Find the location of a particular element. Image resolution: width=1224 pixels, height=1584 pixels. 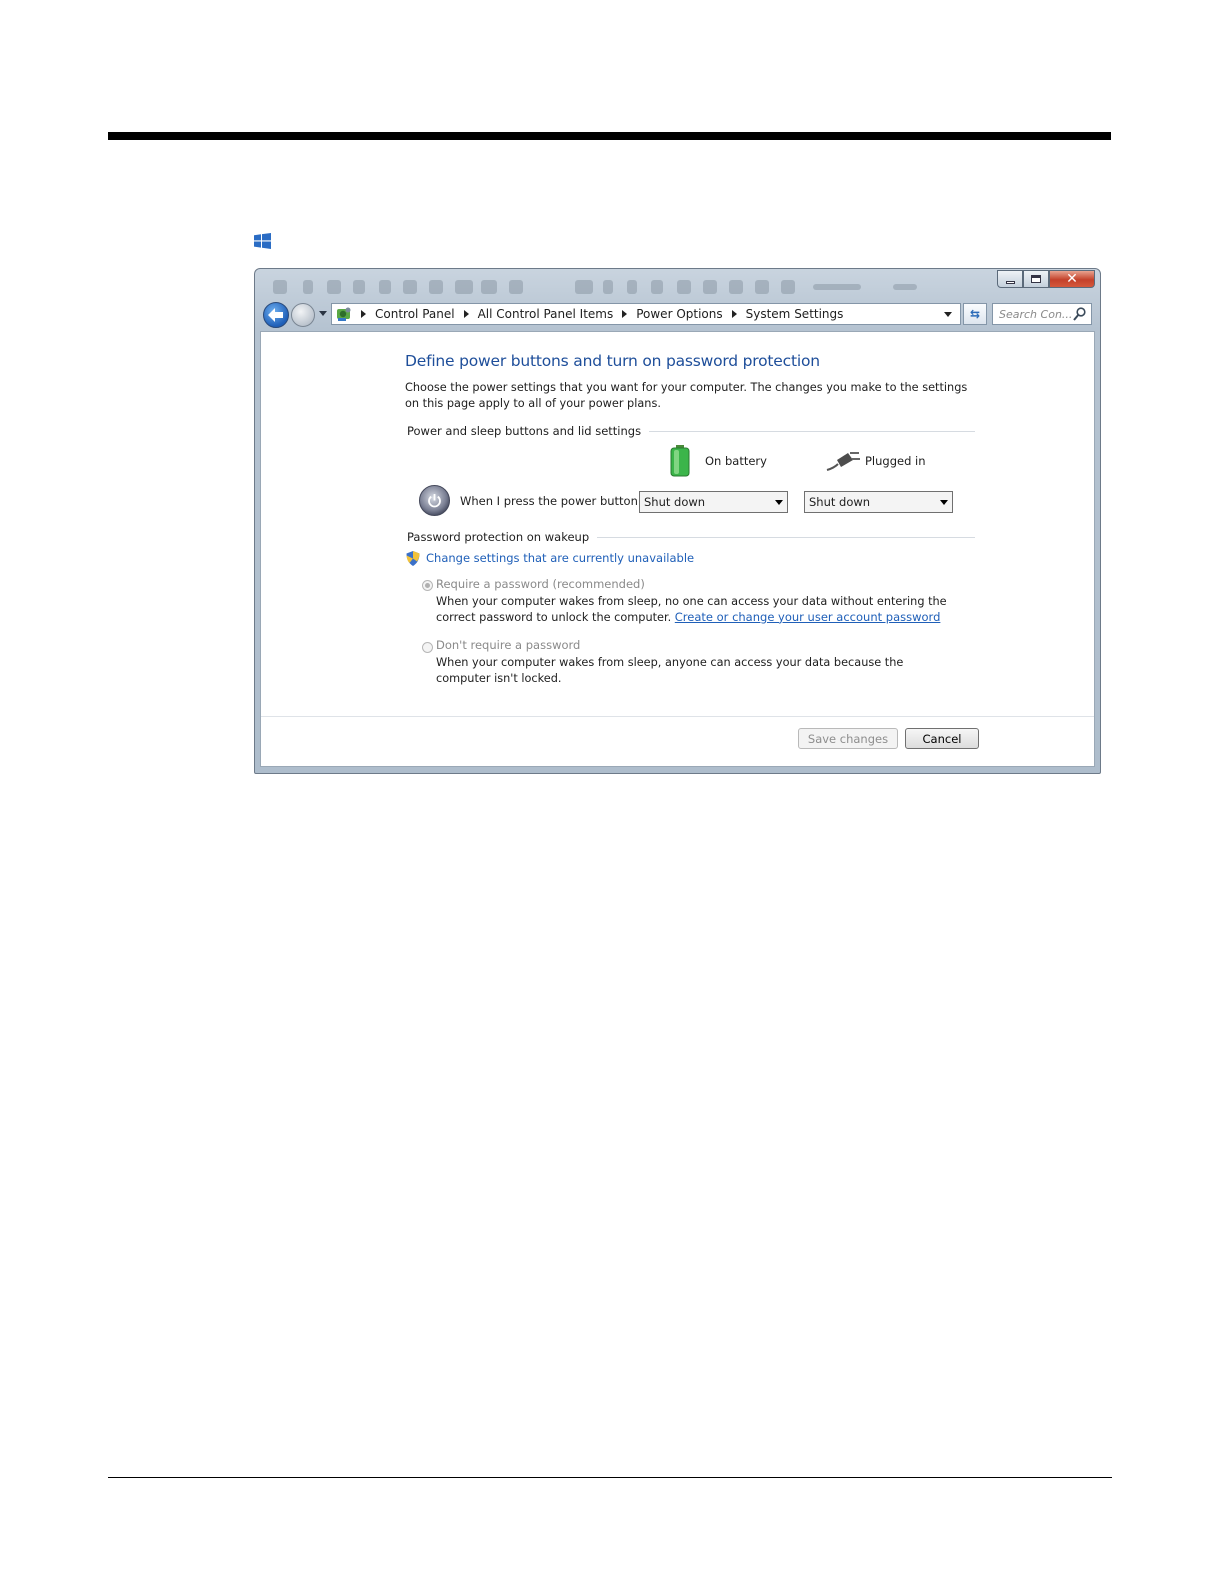

refresh-icon: ⇆ is located at coordinates (975, 314).